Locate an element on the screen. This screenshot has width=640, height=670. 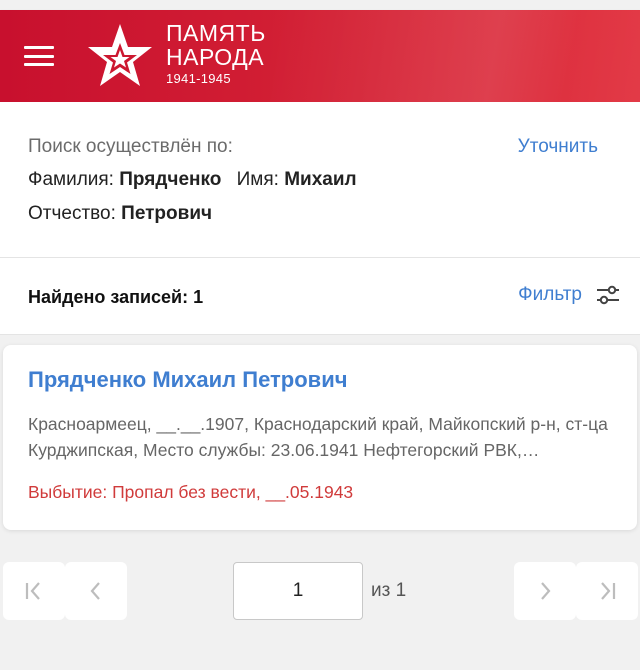
first-page-icon is located at coordinates (32, 591).